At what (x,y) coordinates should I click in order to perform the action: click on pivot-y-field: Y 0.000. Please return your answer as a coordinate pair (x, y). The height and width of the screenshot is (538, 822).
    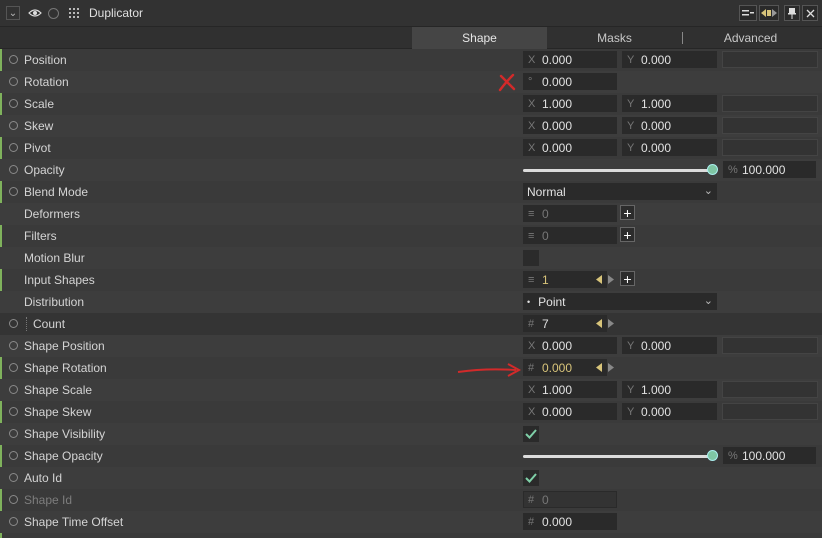
    Looking at the image, I should click on (669, 147).